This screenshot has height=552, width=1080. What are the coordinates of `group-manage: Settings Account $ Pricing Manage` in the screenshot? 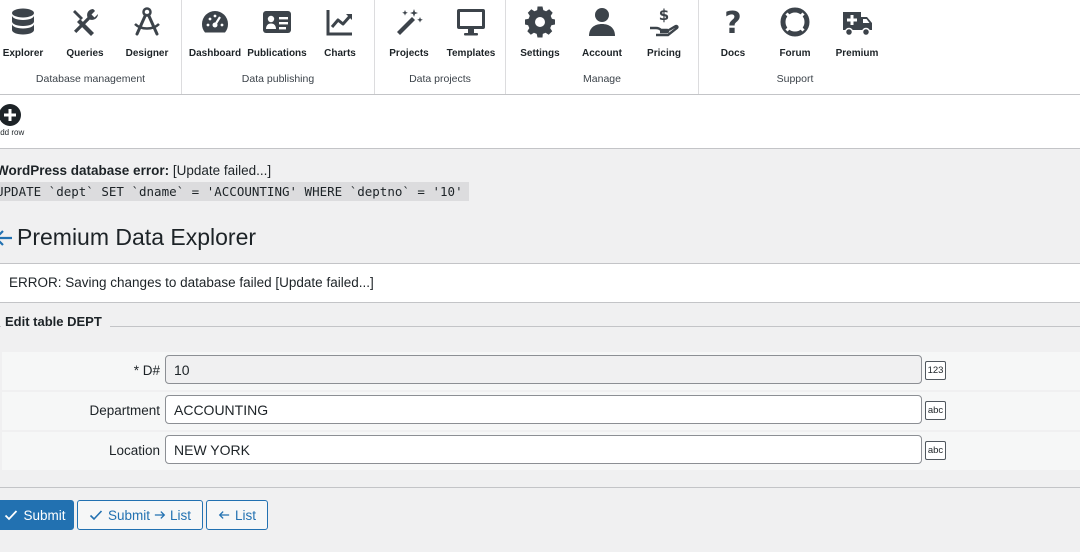 It's located at (602, 47).